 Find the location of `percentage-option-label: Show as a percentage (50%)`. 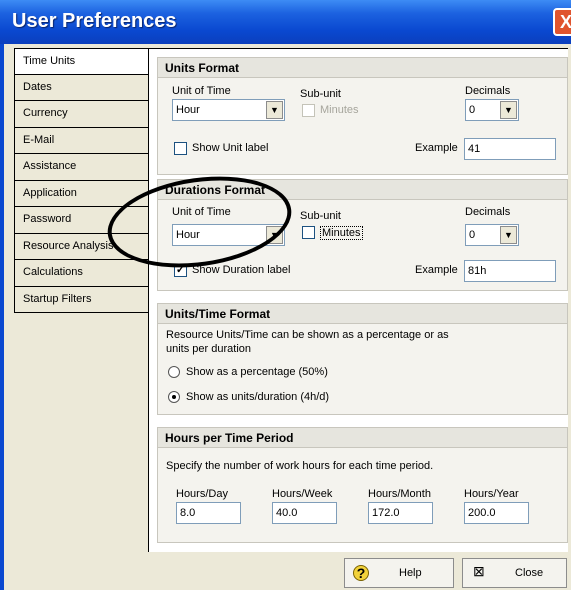

percentage-option-label: Show as a percentage (50%) is located at coordinates (257, 372).